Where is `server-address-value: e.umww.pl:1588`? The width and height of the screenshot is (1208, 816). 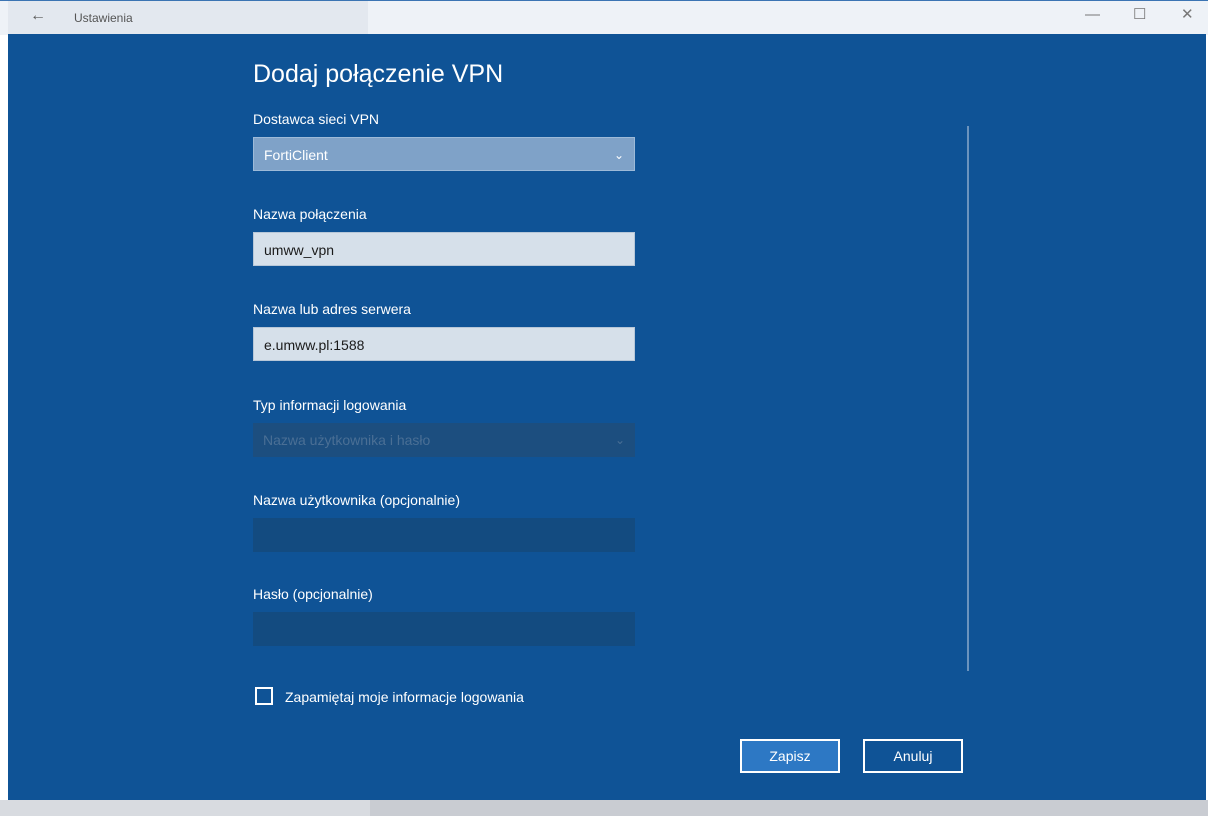 server-address-value: e.umww.pl:1588 is located at coordinates (314, 345).